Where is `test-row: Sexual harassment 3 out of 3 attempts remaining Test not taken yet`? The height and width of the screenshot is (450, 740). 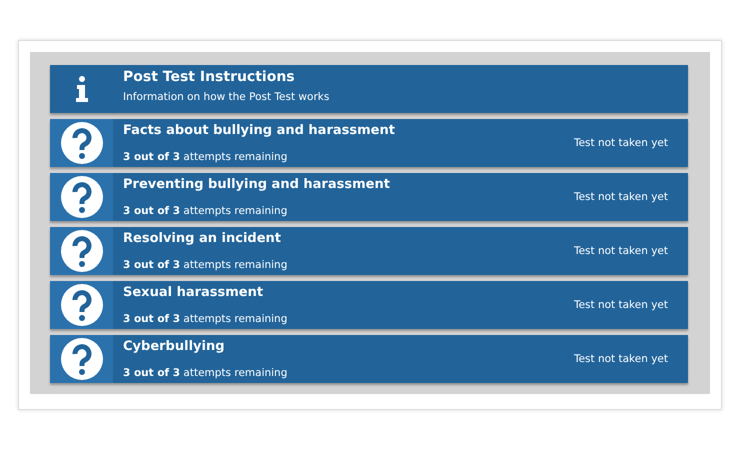 test-row: Sexual harassment 3 out of 3 attempts remaining Test not taken yet is located at coordinates (369, 305).